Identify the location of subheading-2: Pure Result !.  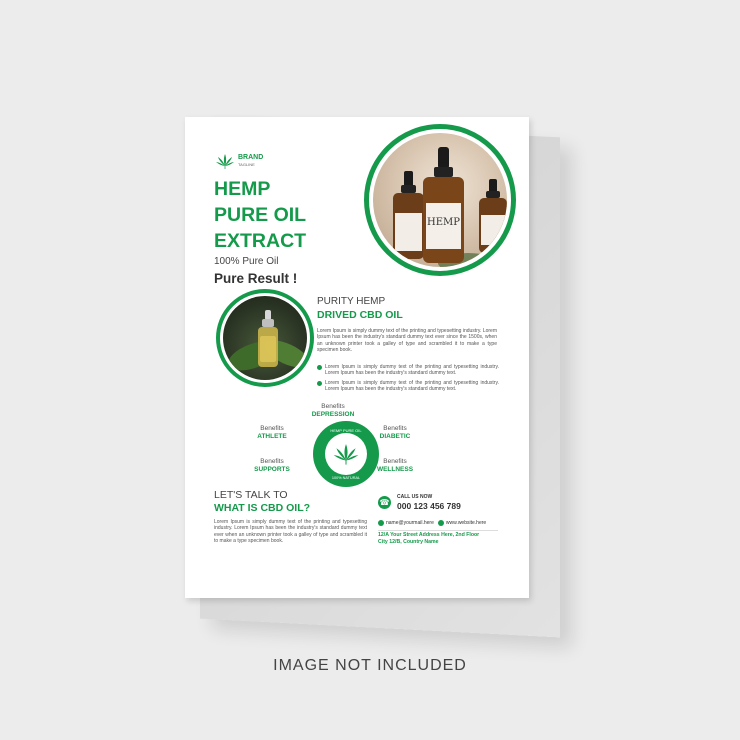
(256, 278).